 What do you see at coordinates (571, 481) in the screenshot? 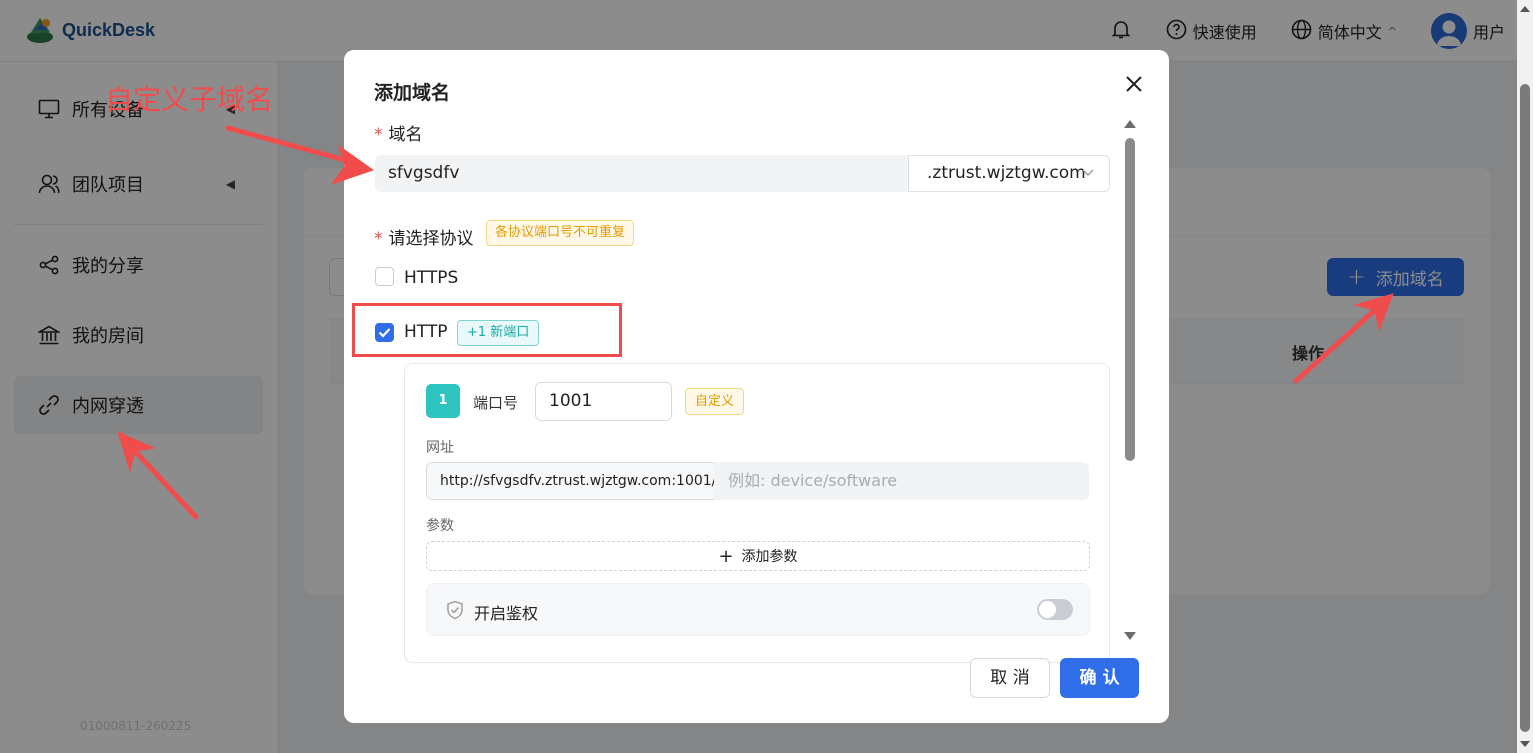
I see `url-prefix: http://sfvgsdfv.ztrust.wjztgw.com:1001/` at bounding box center [571, 481].